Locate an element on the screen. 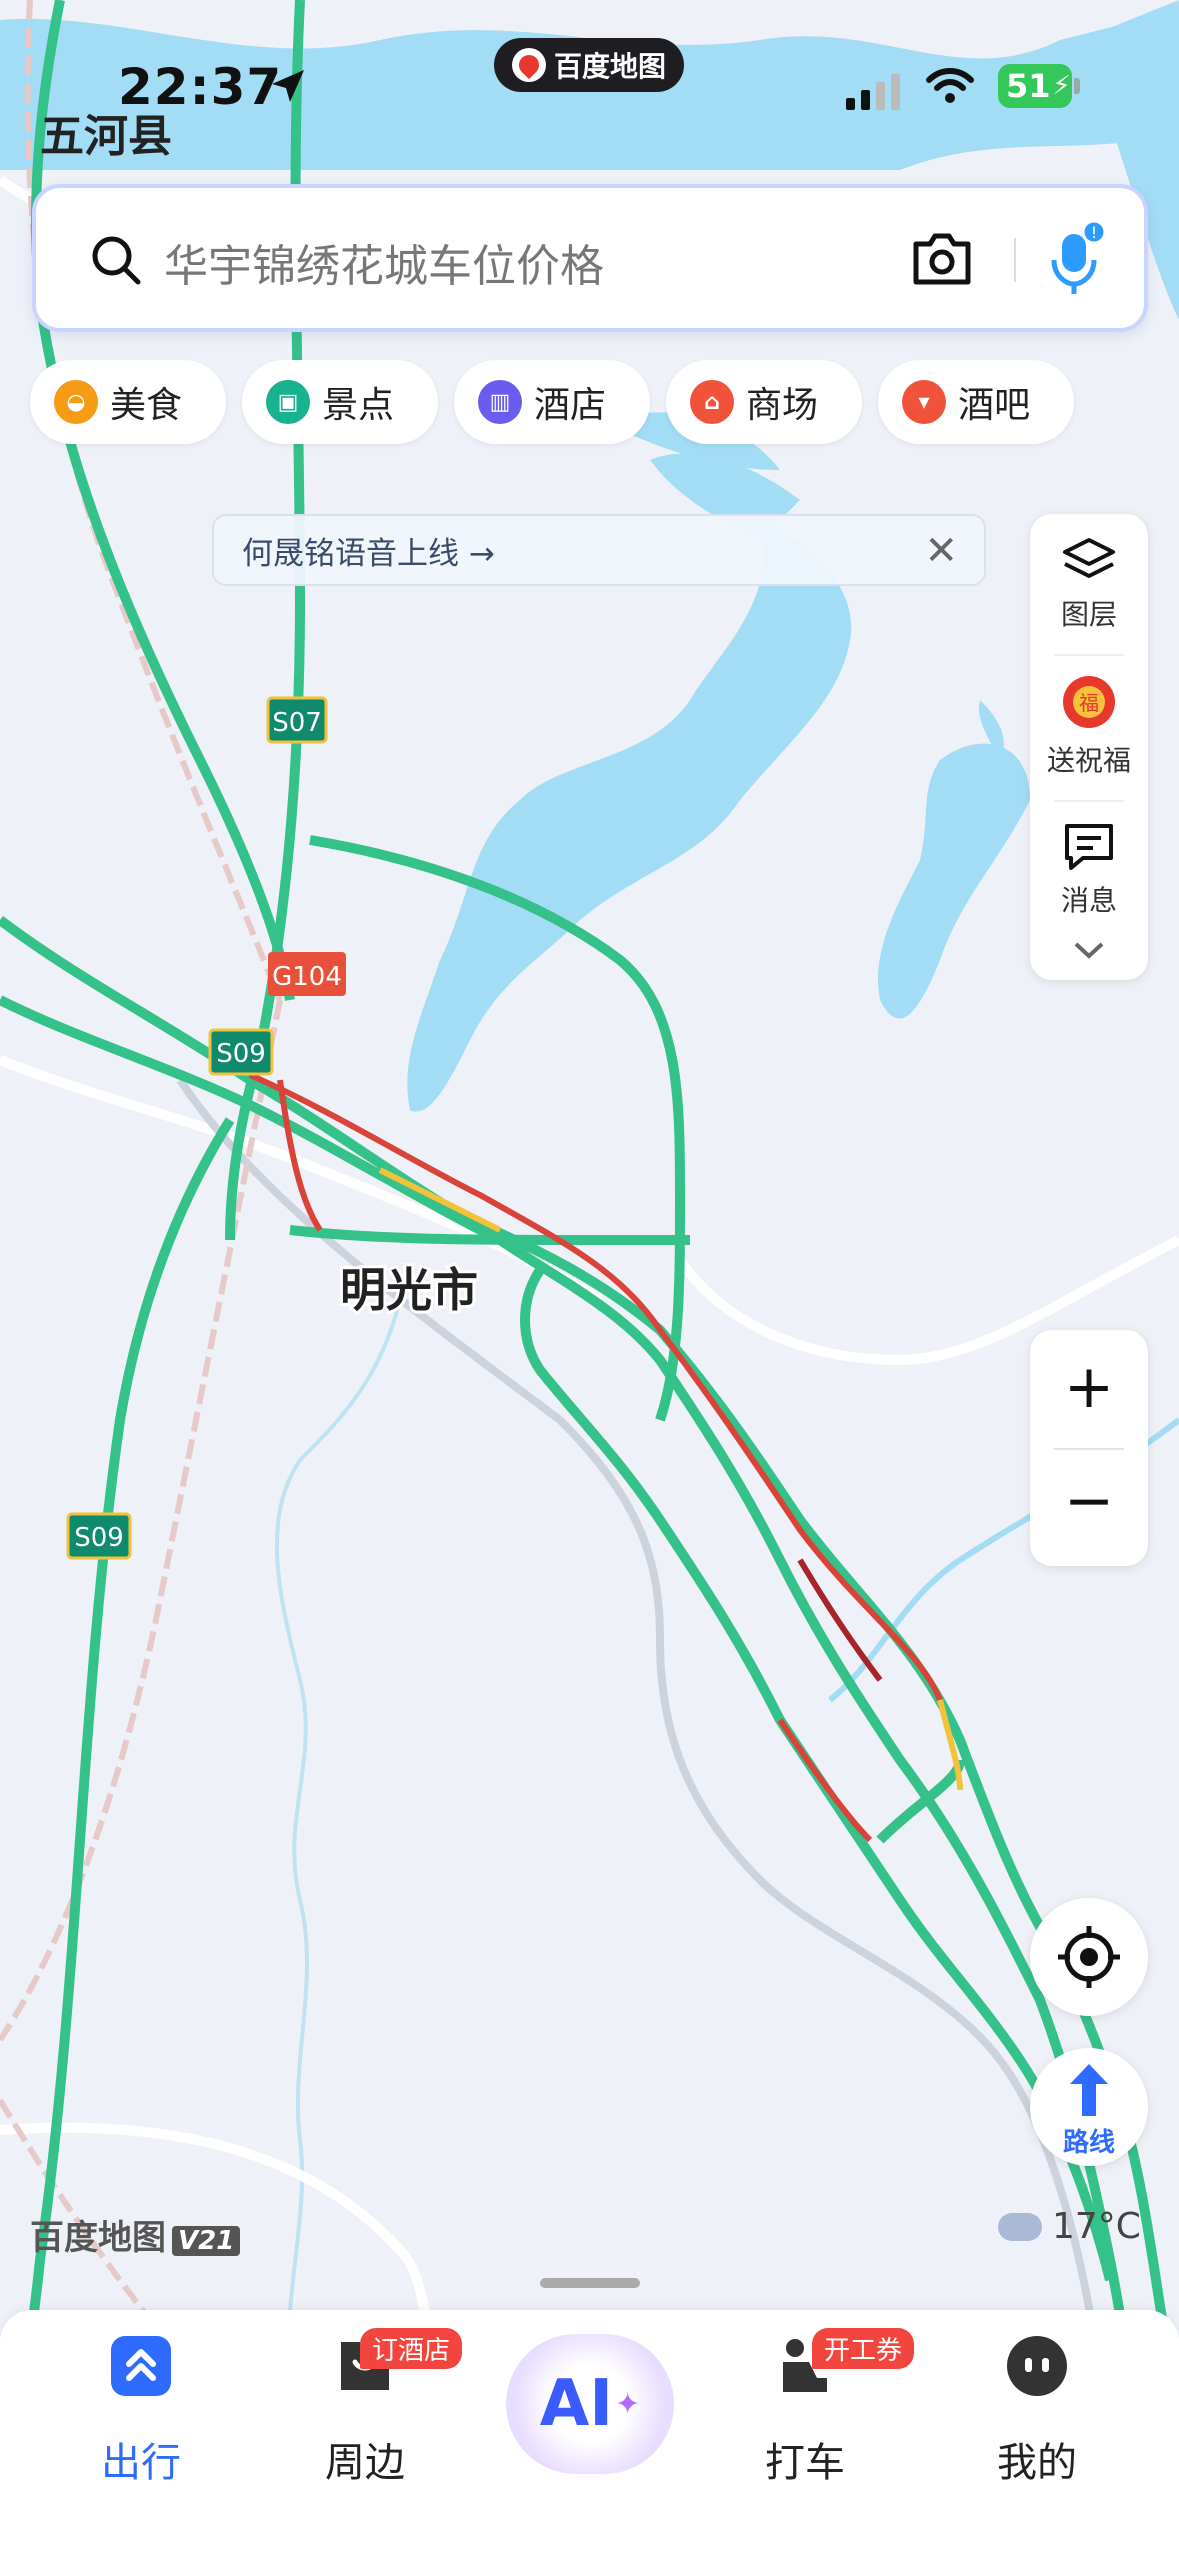 The image size is (1179, 2556). map-tools-panel: 图层 福 送祝福 消息 is located at coordinates (1089, 747).